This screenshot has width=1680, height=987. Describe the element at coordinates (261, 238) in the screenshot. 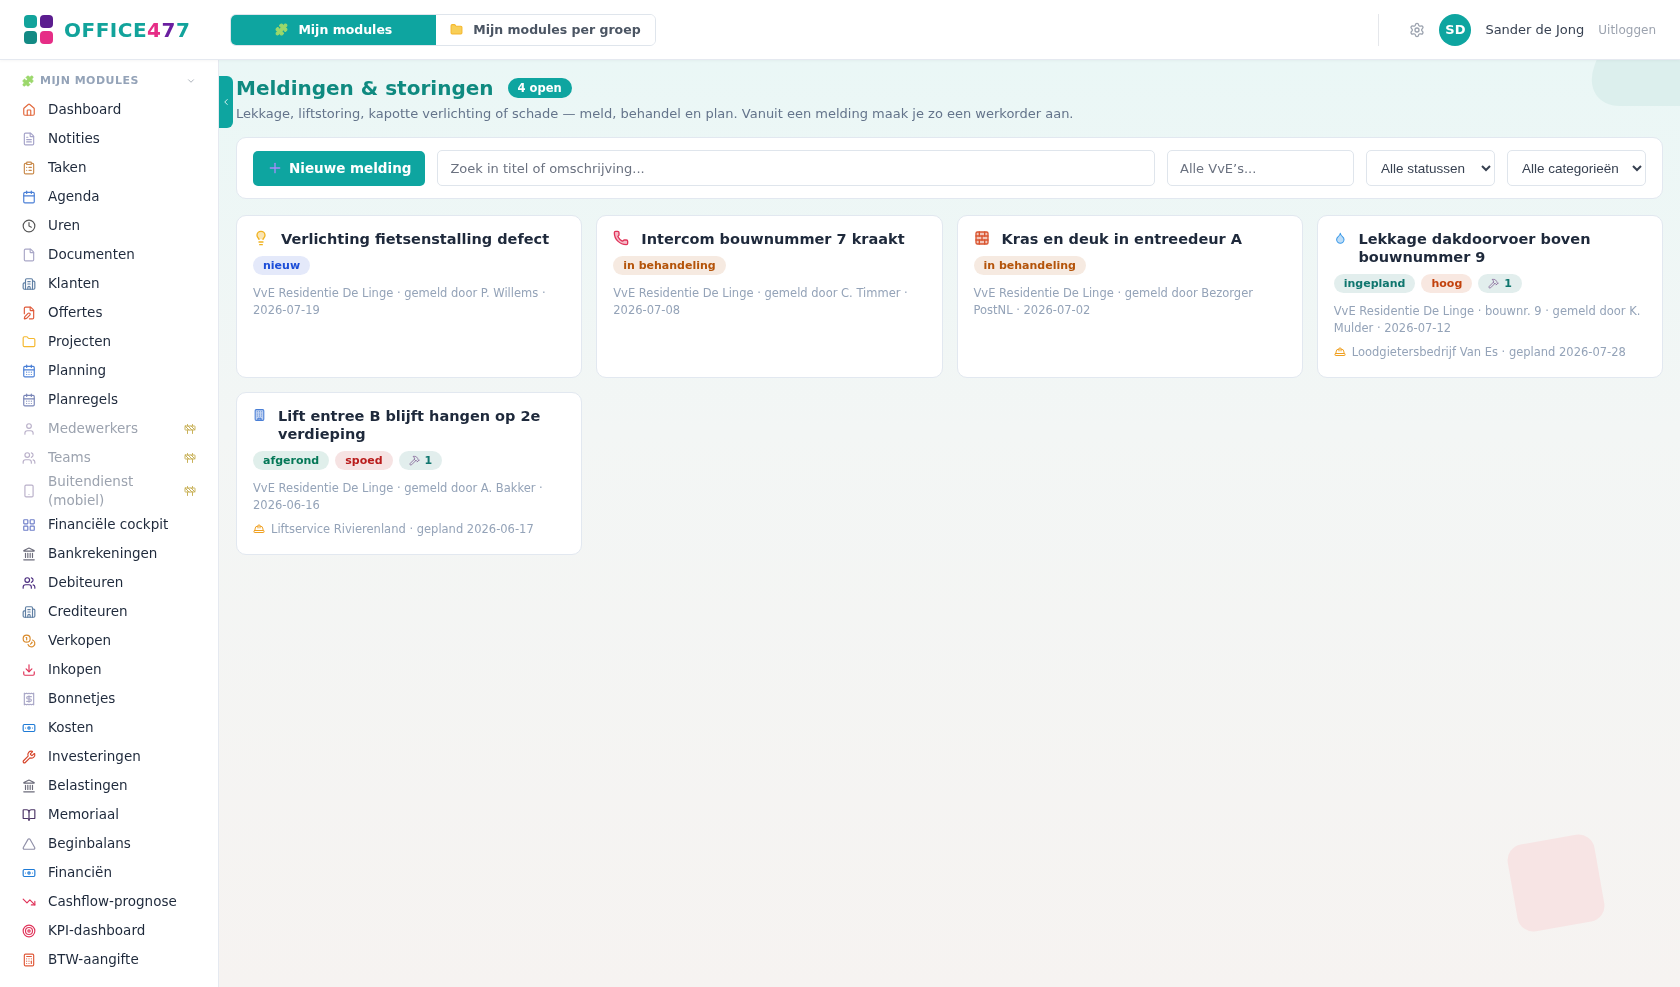

I see `lightbulb-icon` at that location.